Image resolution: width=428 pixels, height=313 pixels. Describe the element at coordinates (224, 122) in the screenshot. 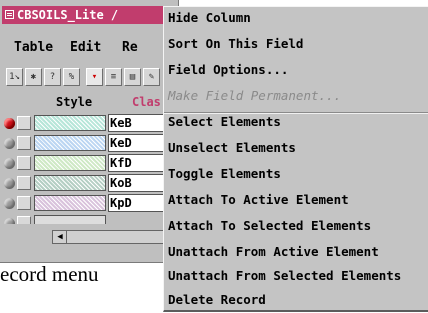

I see `menu-item-select-elements: Select Elements` at that location.